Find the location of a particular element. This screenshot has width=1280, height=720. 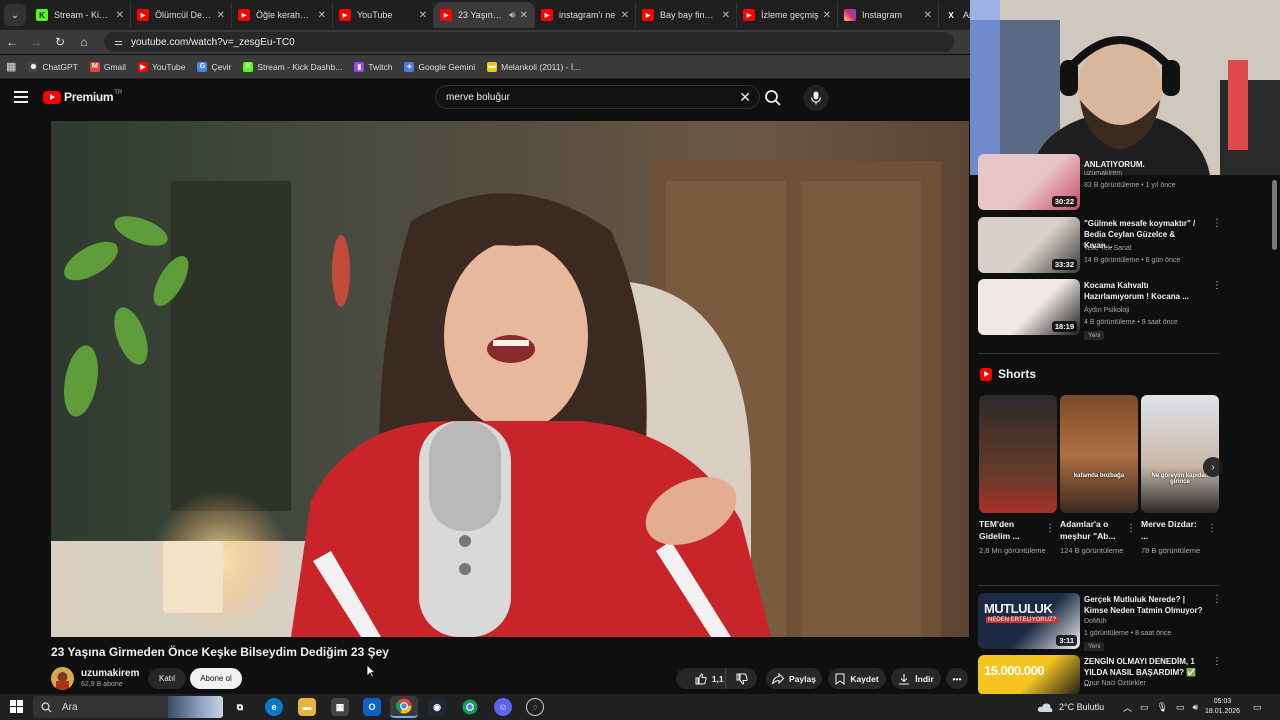

taskbar-search-box: Ara is located at coordinates (128, 707).